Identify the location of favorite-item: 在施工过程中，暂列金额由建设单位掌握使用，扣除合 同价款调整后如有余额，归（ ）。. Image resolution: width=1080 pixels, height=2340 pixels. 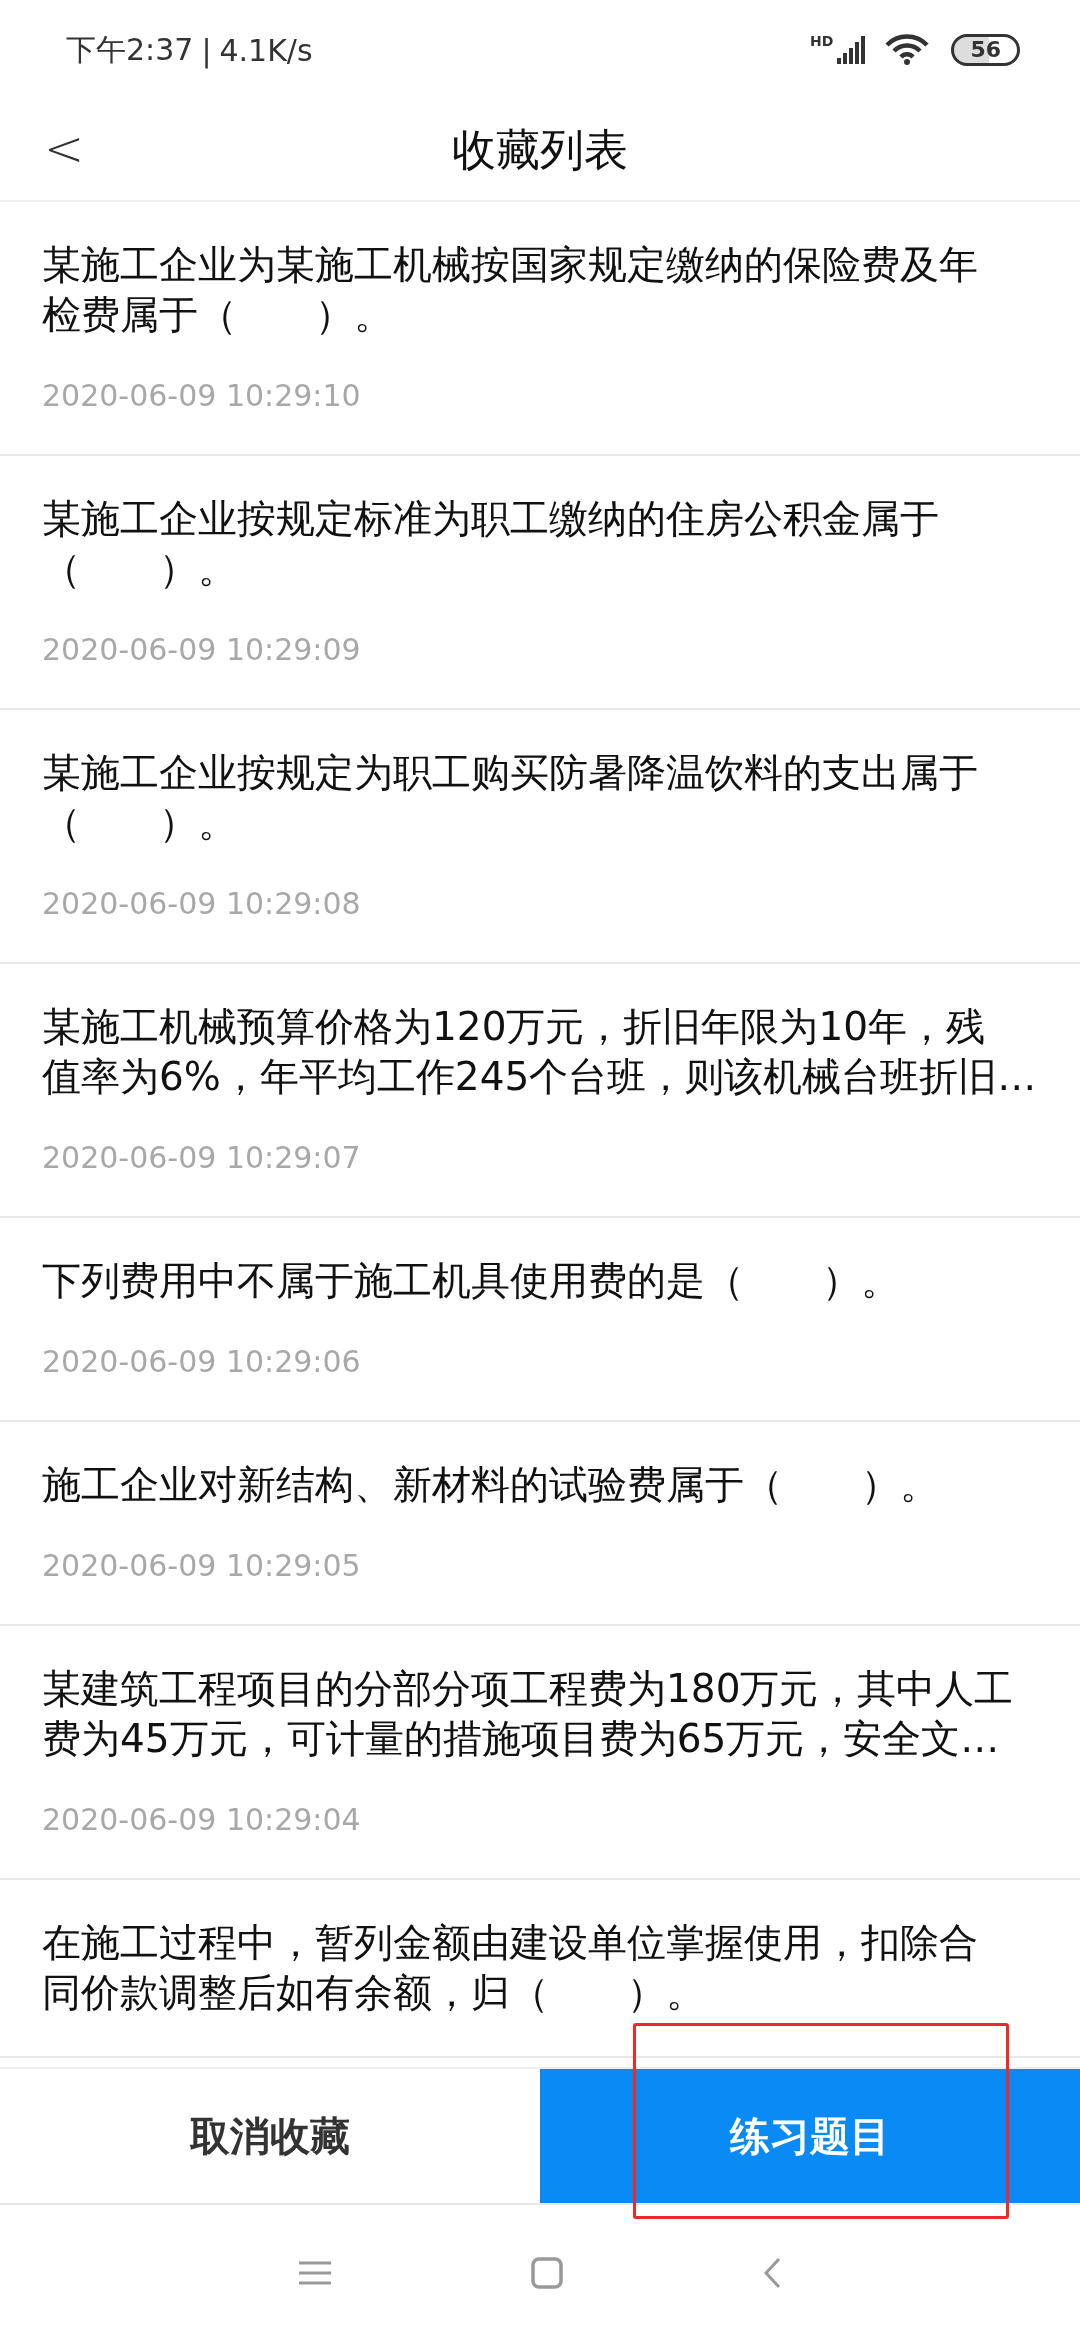
(540, 1969).